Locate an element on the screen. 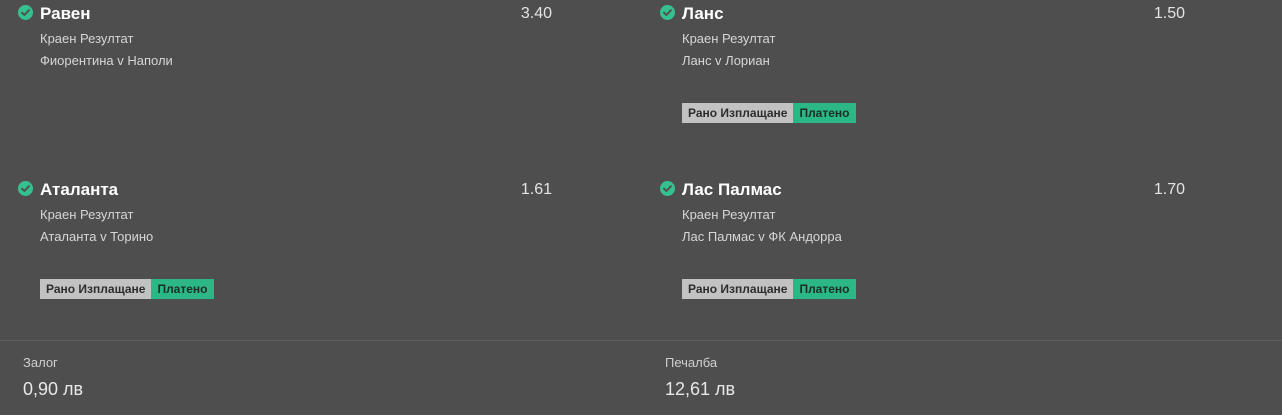 The height and width of the screenshot is (415, 1282). selection-event: Ланс v Лориан is located at coordinates (726, 60).